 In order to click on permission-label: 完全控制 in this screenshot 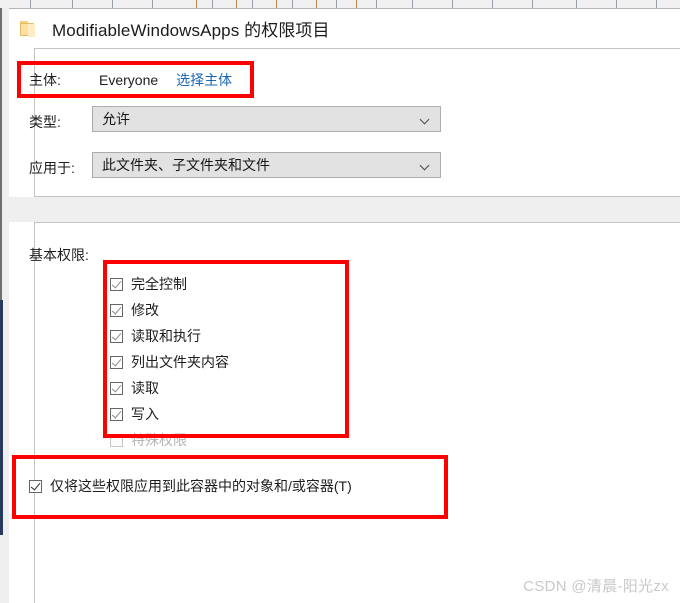, I will do `click(159, 284)`.